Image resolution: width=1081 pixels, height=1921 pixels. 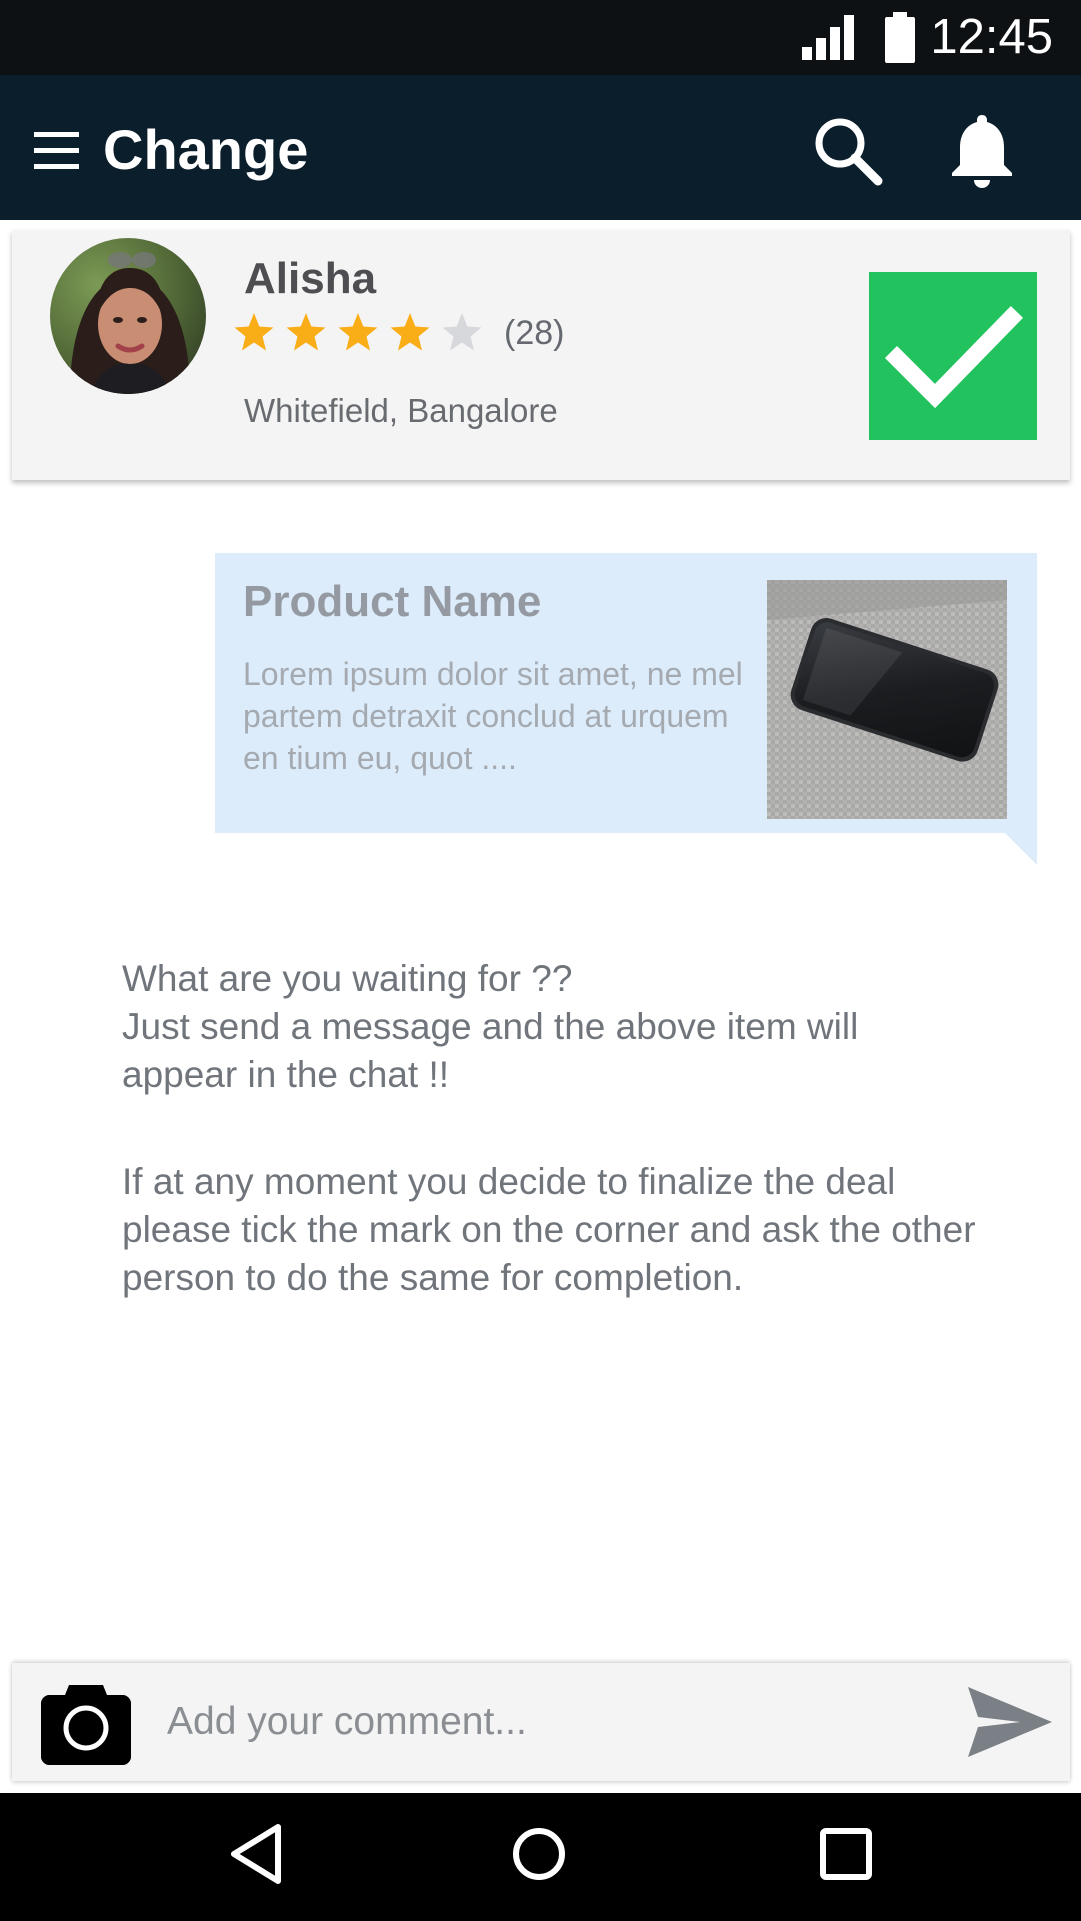 I want to click on rating-stars, so click(x=358, y=332).